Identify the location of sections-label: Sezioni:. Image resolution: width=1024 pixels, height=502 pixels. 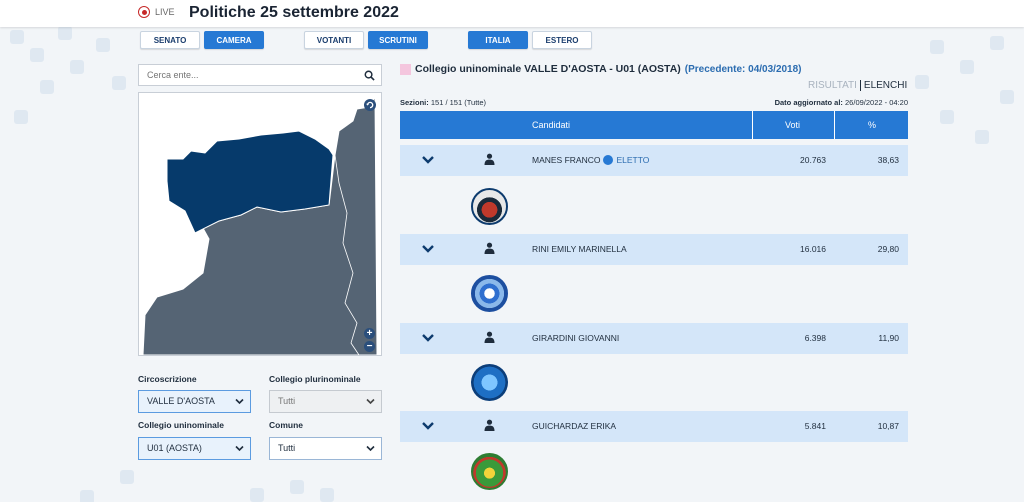
(414, 102).